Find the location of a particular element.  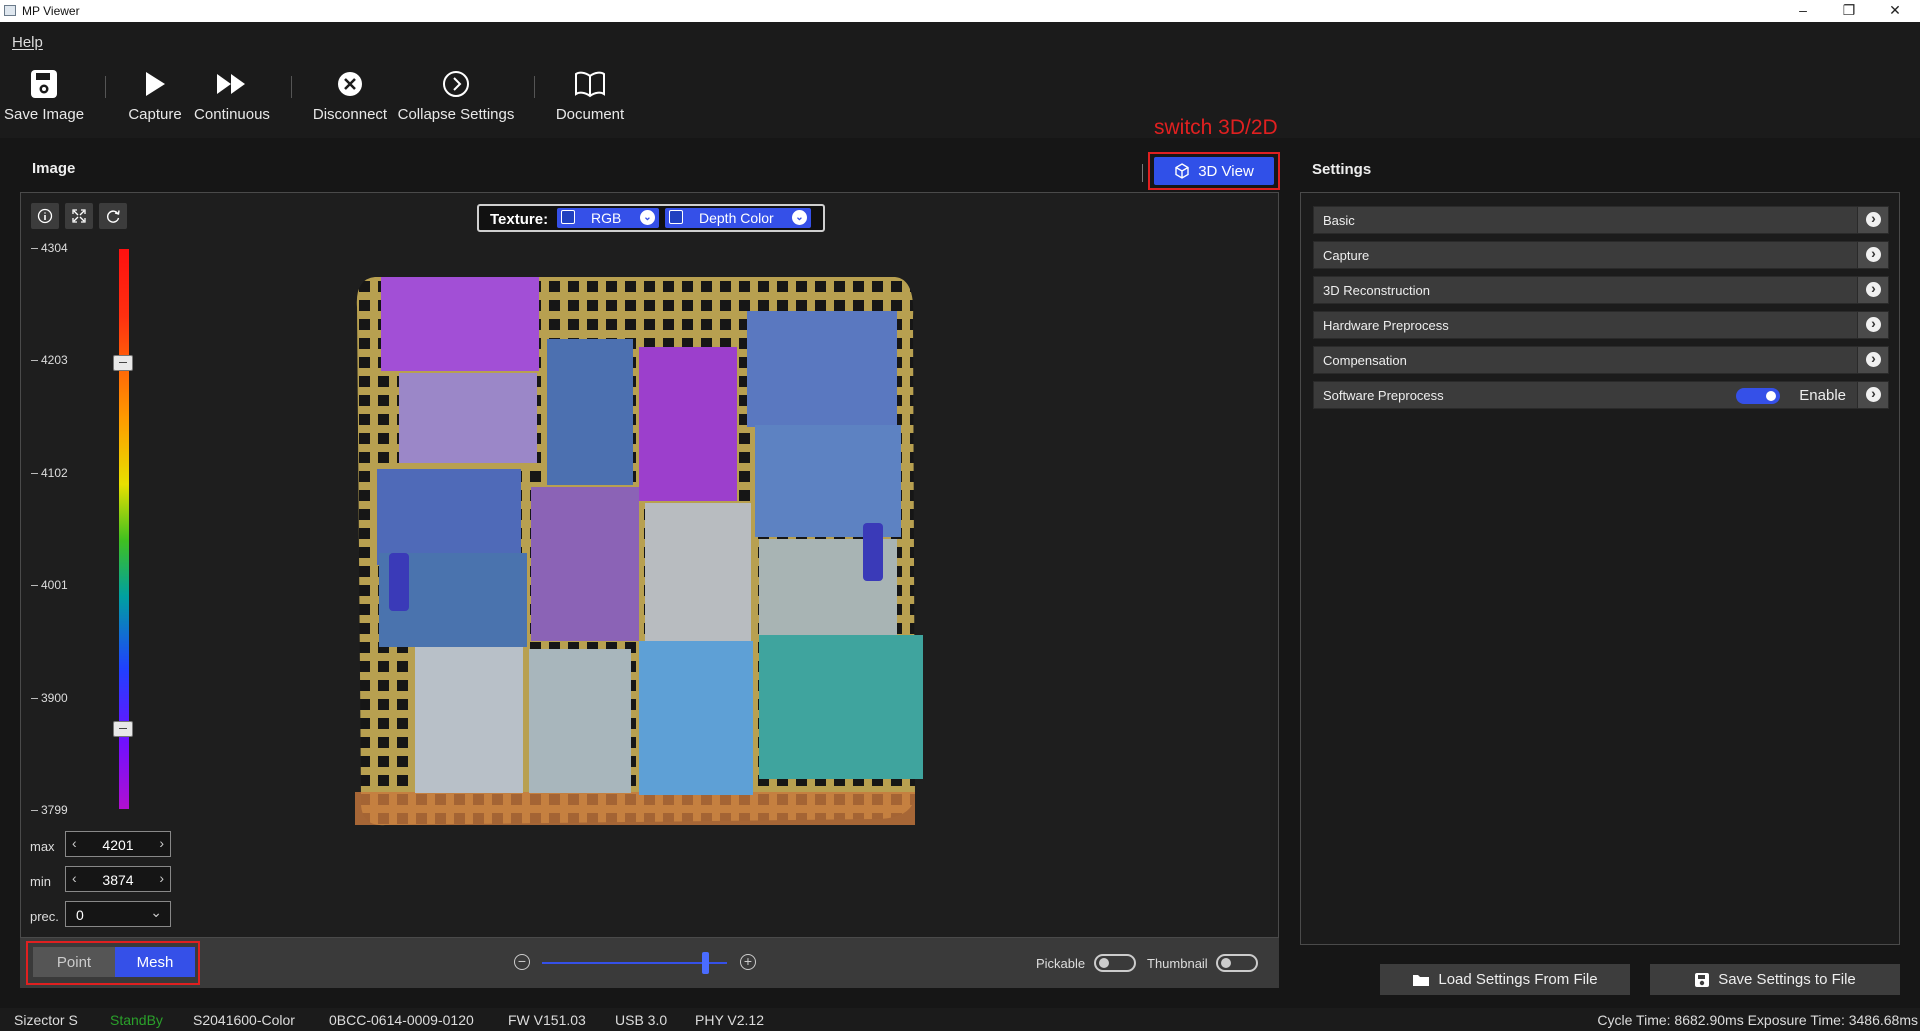

settings-item-label: Software Preprocess is located at coordinates (1383, 395).